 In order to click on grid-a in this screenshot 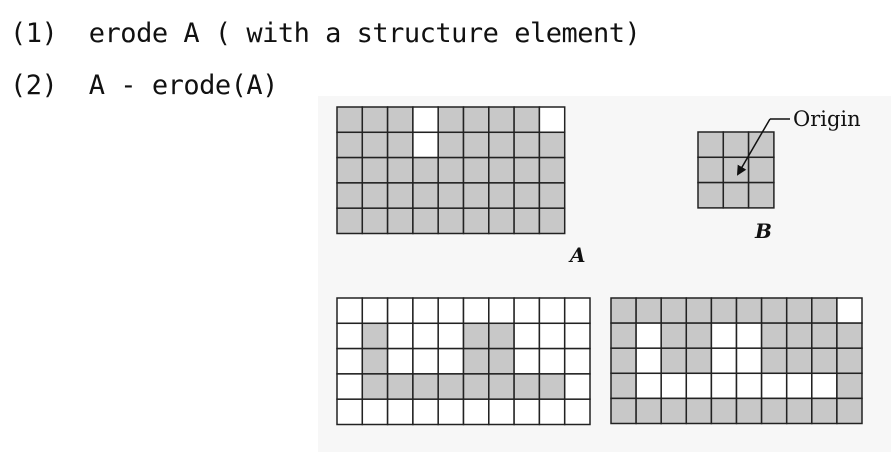, I will do `click(451, 170)`.